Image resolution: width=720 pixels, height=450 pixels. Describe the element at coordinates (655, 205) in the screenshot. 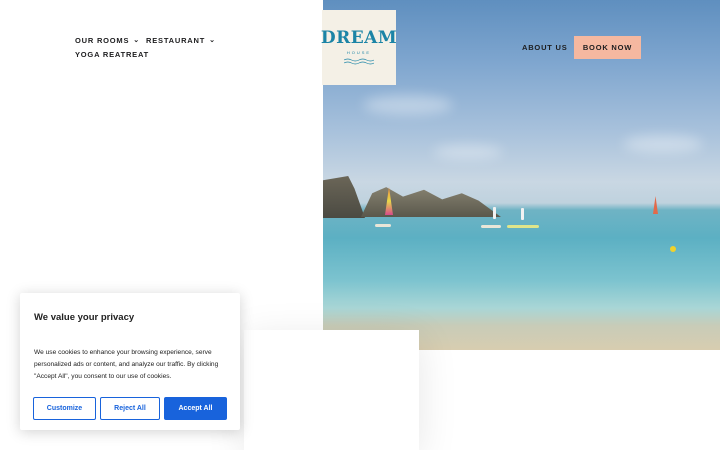

I see `windsurf-sail` at that location.